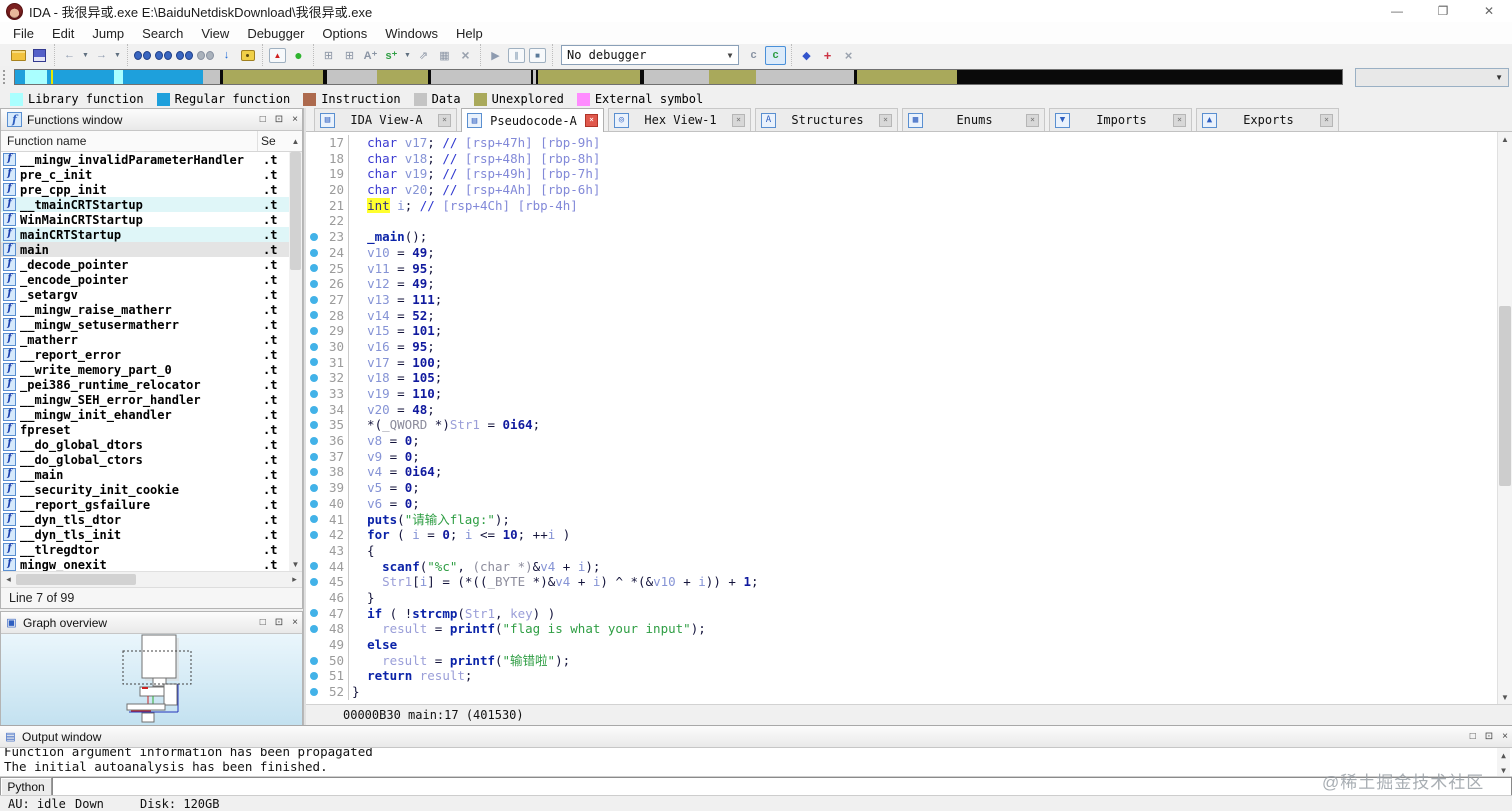  What do you see at coordinates (516, 55) in the screenshot?
I see `pause-process-icon: ∥` at bounding box center [516, 55].